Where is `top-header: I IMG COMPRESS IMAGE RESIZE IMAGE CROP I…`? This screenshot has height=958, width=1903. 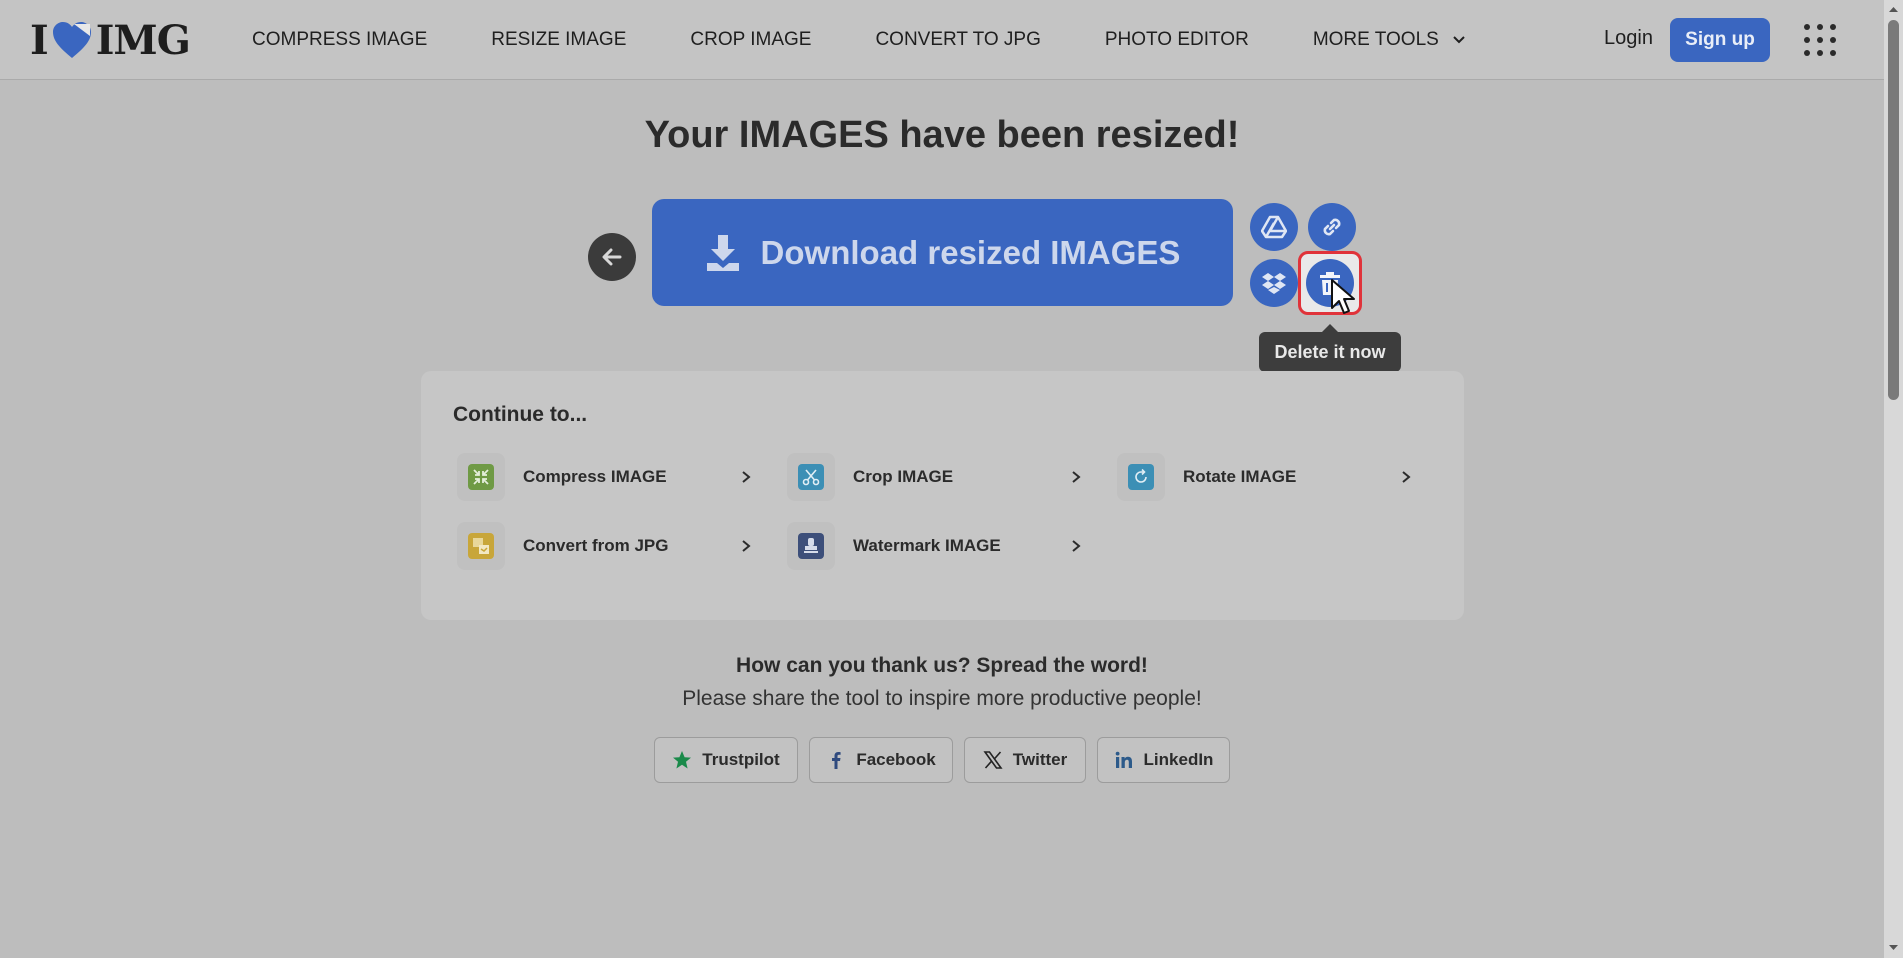 top-header: I IMG COMPRESS IMAGE RESIZE IMAGE CROP I… is located at coordinates (942, 40).